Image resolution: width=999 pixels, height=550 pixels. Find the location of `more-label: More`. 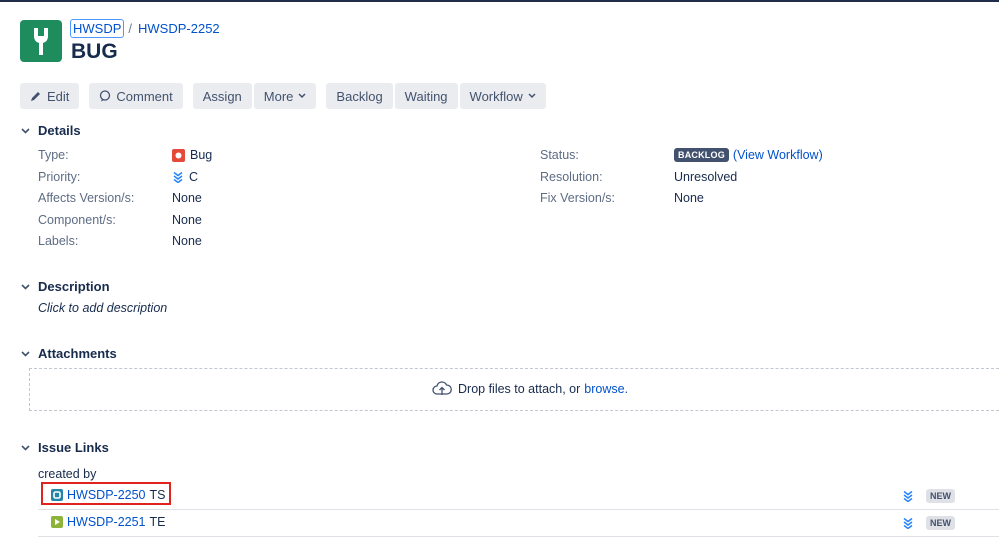

more-label: More is located at coordinates (278, 96).